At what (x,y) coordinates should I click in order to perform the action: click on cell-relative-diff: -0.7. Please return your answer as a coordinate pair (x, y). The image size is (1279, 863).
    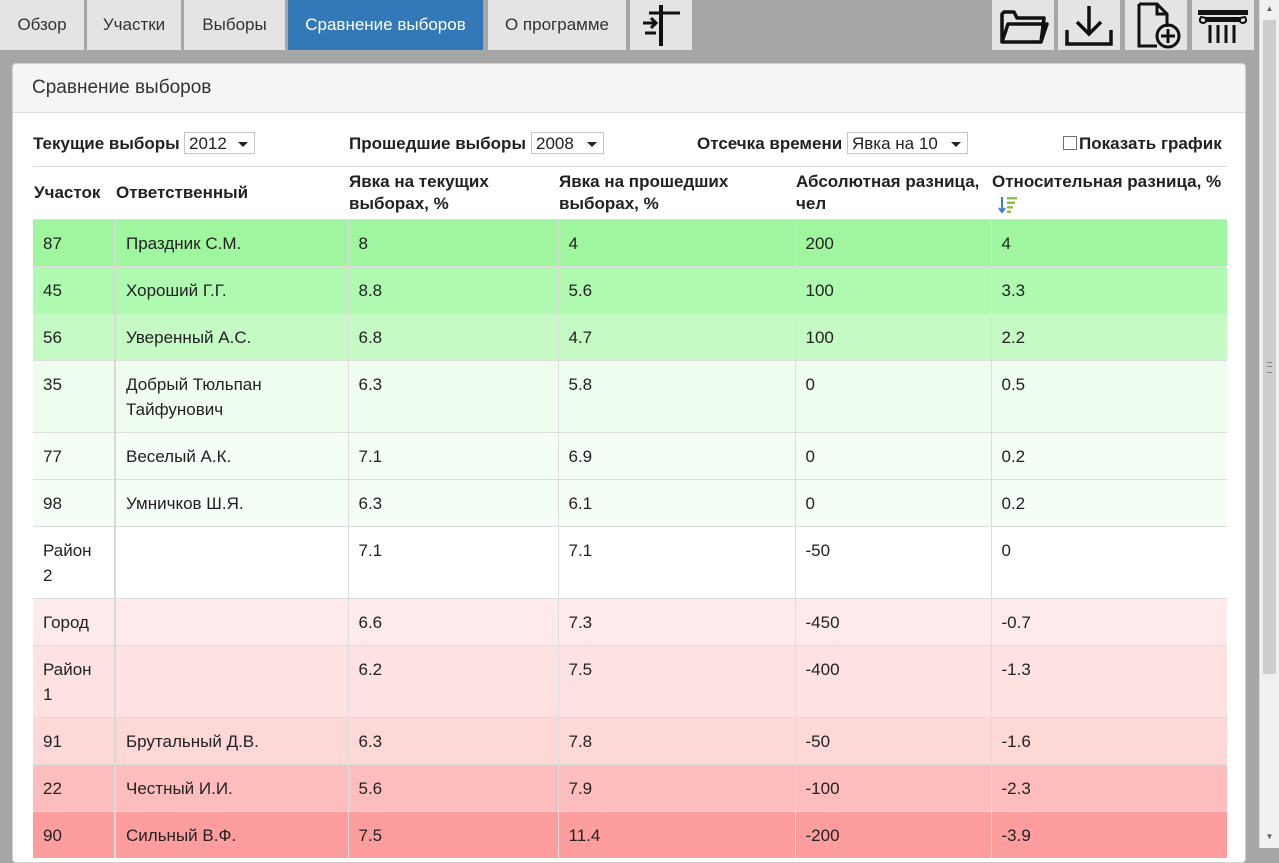
    Looking at the image, I should click on (1108, 622).